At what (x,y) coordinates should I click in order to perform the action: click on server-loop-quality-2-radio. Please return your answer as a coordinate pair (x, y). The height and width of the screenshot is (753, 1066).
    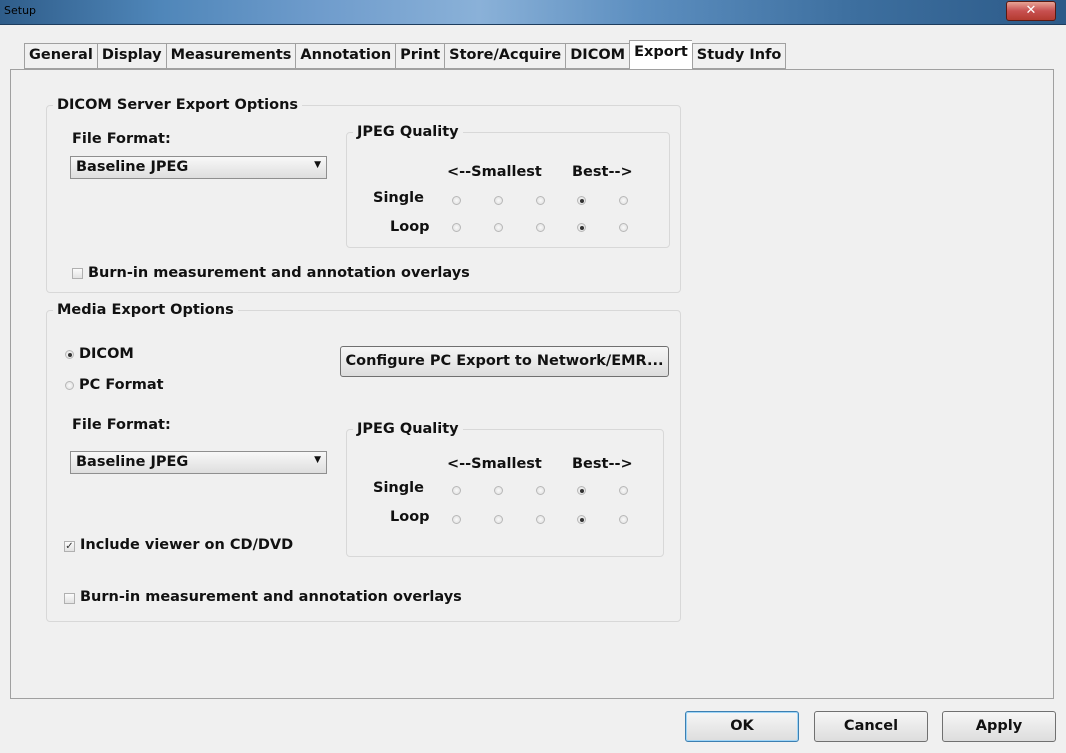
    Looking at the image, I should click on (498, 227).